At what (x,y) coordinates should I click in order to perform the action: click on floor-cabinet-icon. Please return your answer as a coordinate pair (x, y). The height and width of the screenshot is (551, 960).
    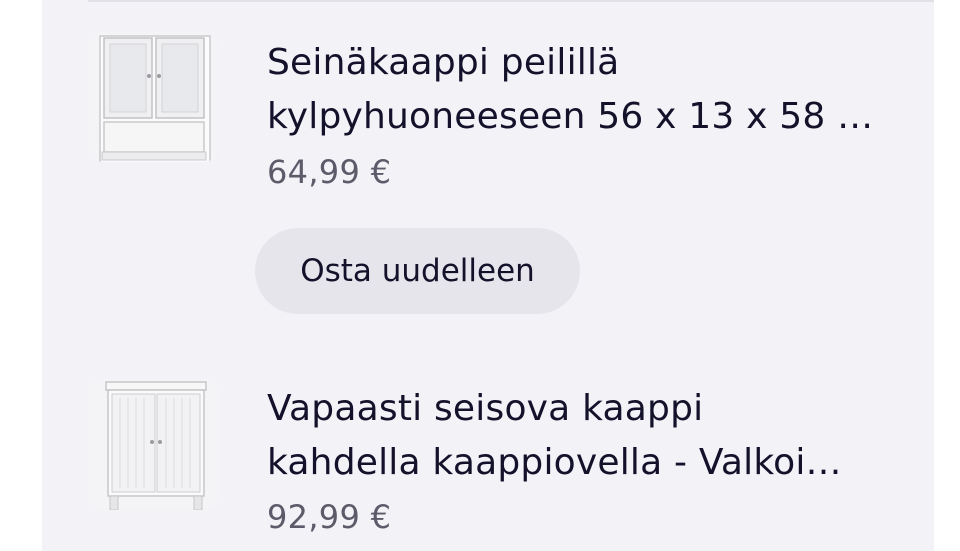
    Looking at the image, I should click on (156, 445).